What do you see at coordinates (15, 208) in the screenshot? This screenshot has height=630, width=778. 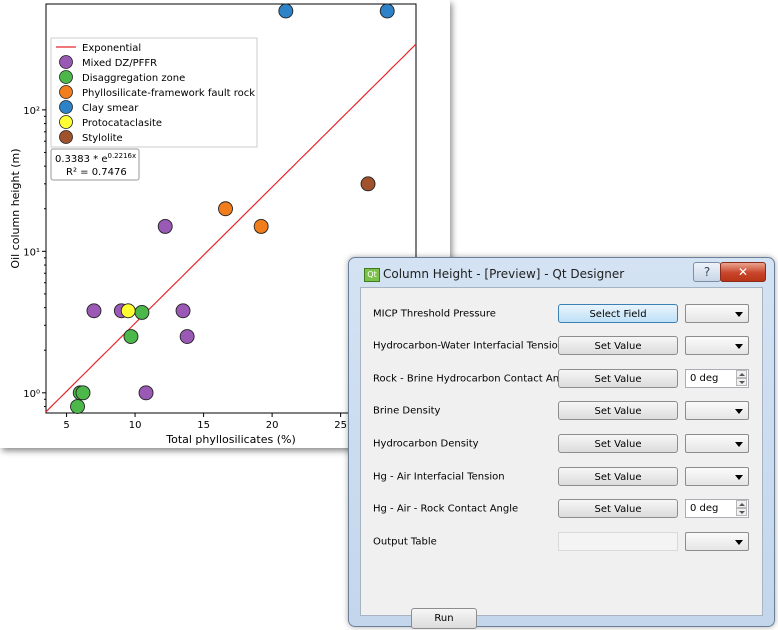 I see `y-axis-label: Oil column height (m)` at bounding box center [15, 208].